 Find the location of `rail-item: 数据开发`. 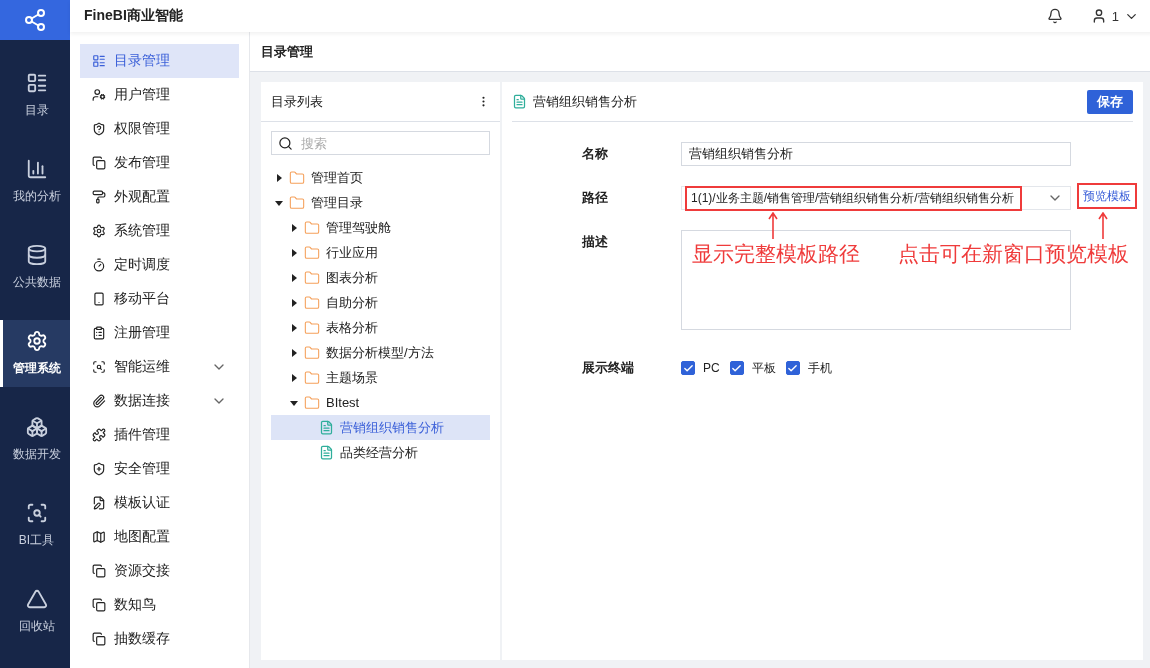

rail-item: 数据开发 is located at coordinates (35, 439).